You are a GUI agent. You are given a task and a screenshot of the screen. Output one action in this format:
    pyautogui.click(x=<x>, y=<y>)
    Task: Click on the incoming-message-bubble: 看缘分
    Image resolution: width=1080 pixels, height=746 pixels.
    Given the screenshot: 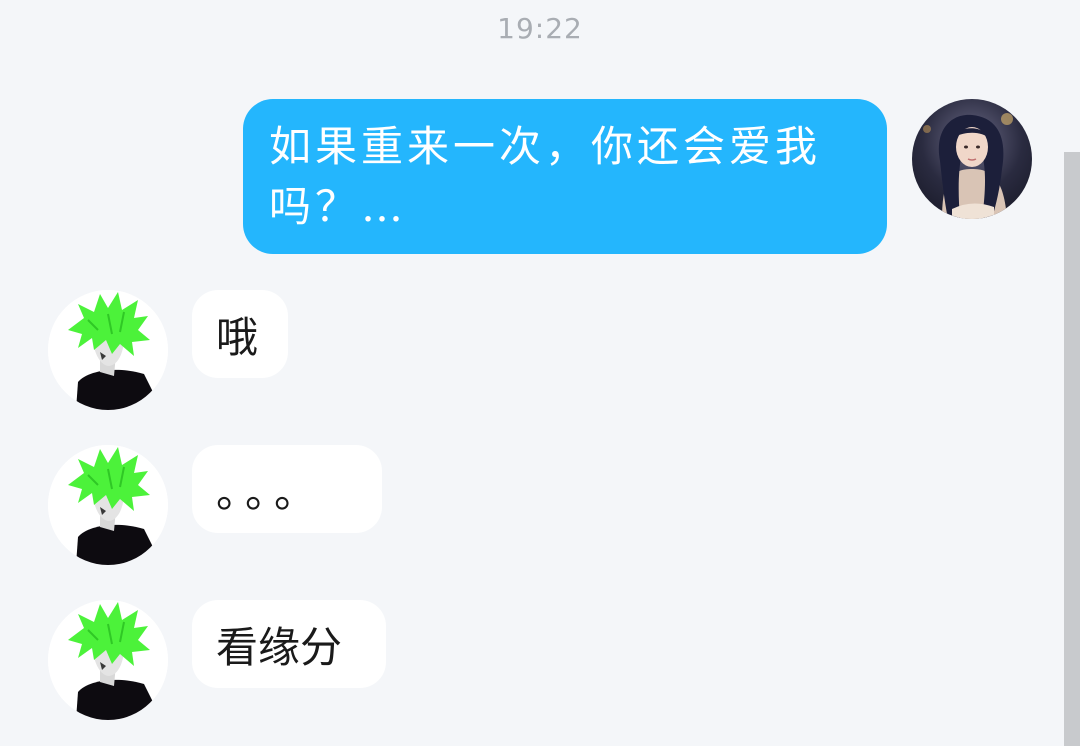 What is the action you would take?
    pyautogui.click(x=289, y=644)
    